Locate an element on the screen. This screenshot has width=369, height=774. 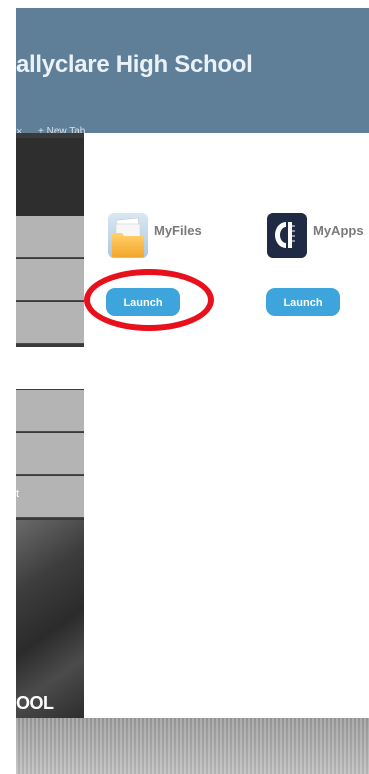
highlight-annotation is located at coordinates (149, 300).